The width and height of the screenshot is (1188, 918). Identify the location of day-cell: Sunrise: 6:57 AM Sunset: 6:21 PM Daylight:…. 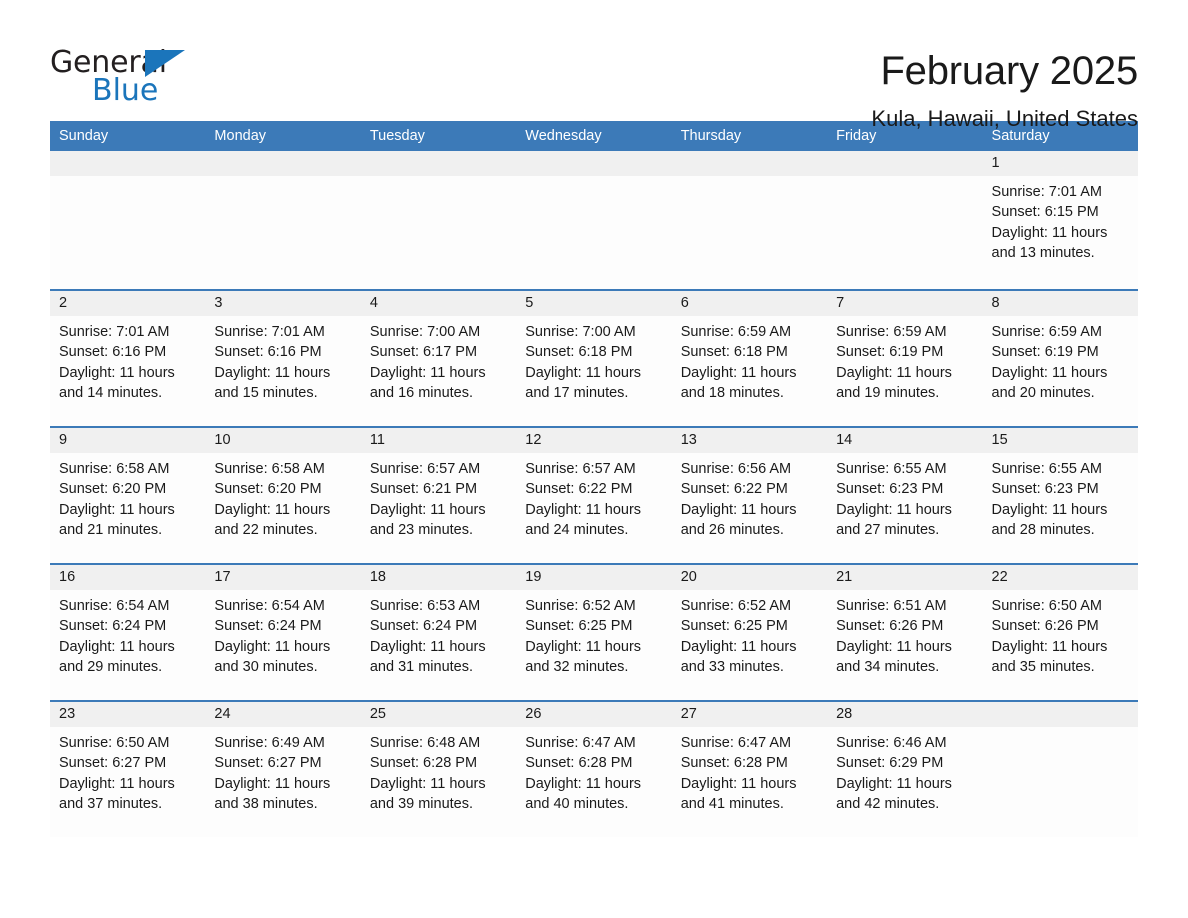
(438, 508).